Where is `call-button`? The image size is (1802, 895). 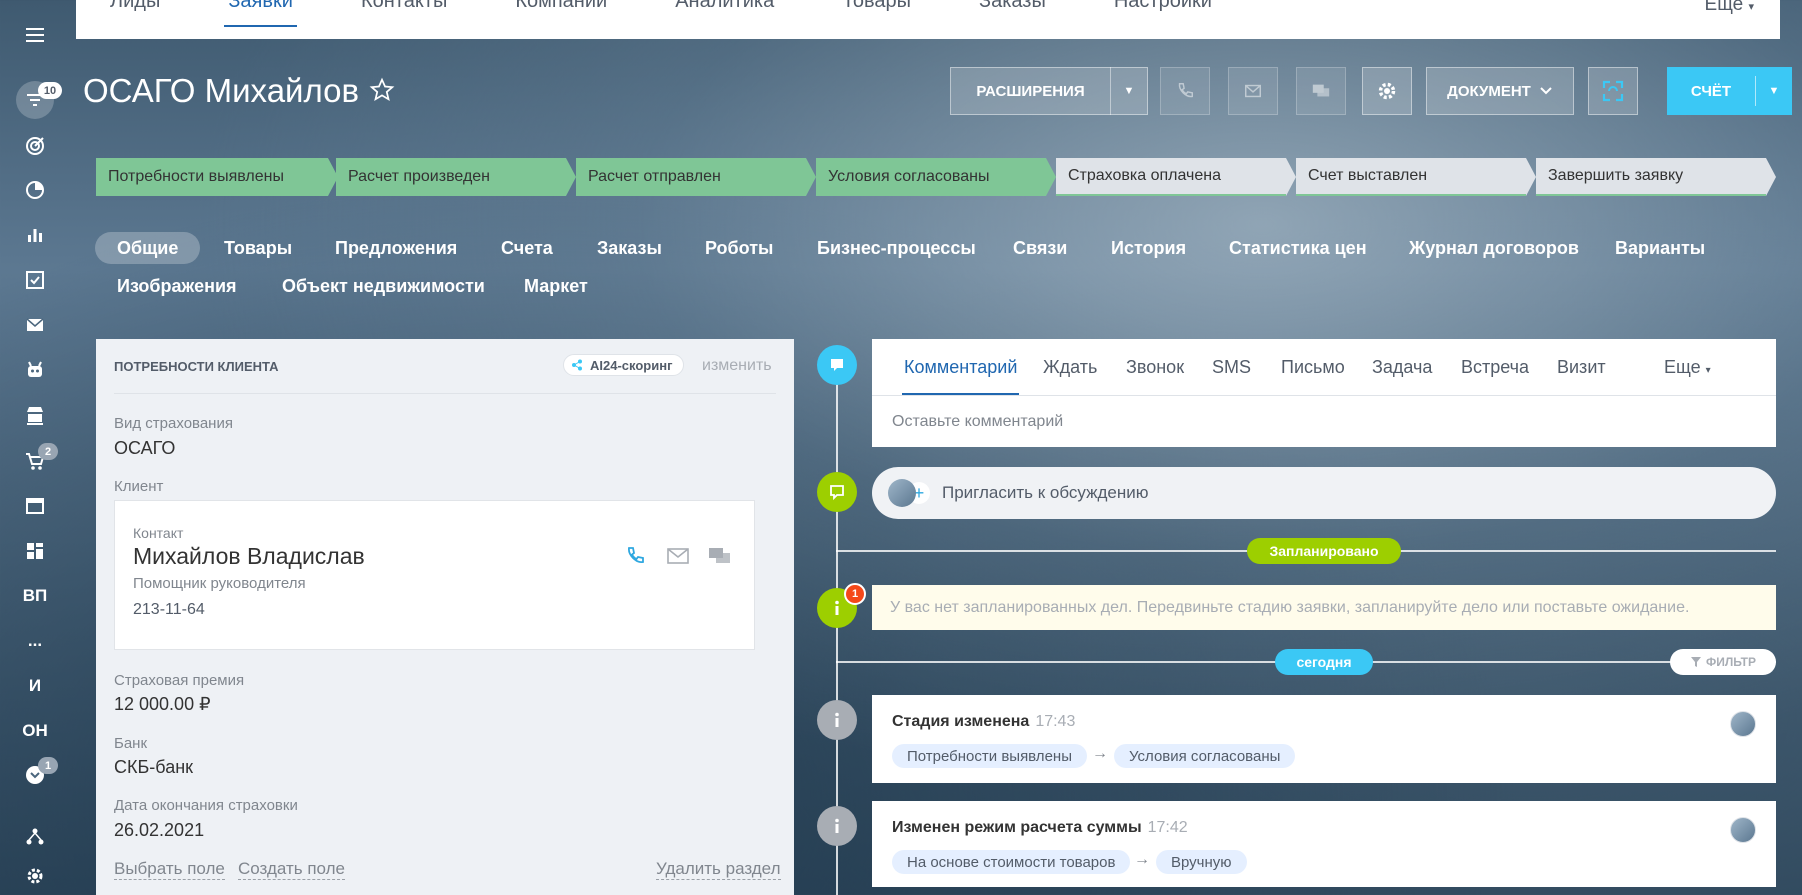 call-button is located at coordinates (1185, 91).